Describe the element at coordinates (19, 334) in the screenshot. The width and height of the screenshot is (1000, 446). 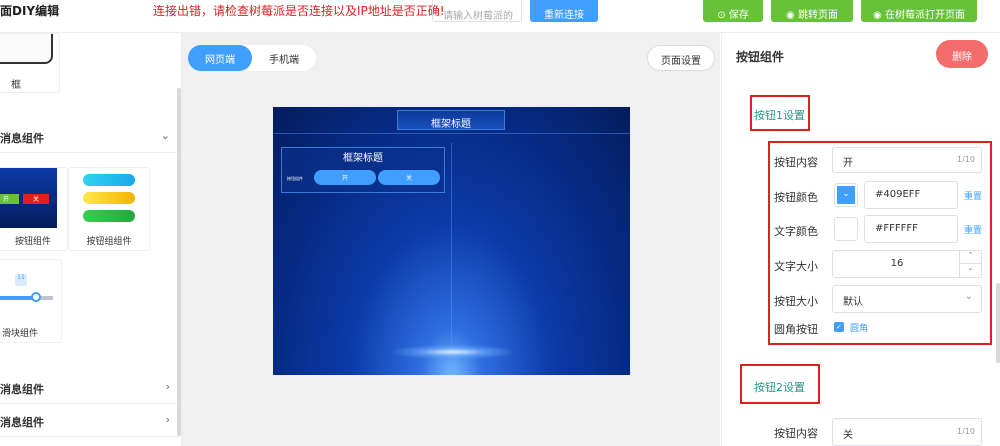
I see `slider-component-label: 滑块组件` at that location.